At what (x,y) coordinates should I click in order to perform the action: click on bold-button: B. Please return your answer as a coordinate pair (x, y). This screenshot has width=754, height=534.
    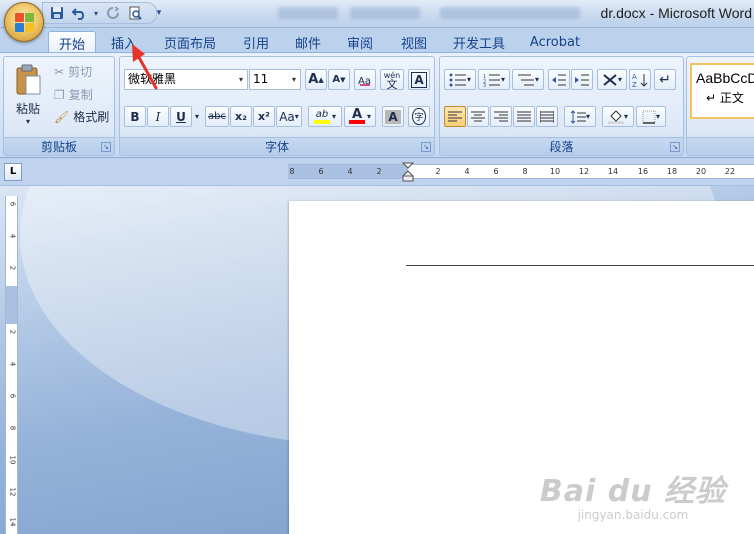
    Looking at the image, I should click on (135, 116).